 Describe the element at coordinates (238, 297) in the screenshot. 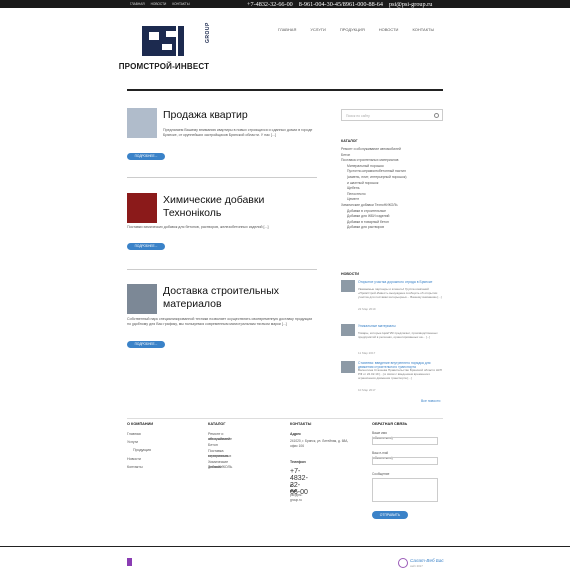

I see `post-title: Доставка строительных материалов` at that location.